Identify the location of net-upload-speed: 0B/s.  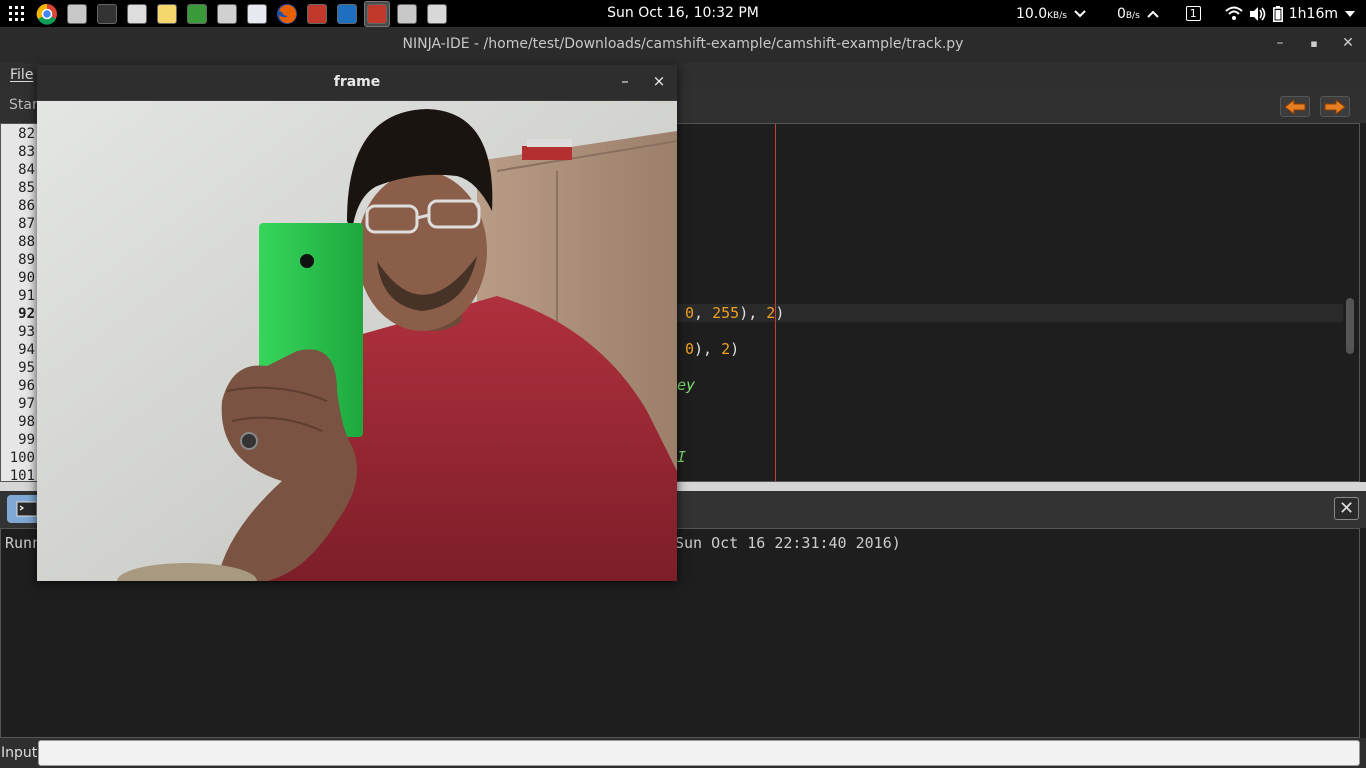
(1128, 13).